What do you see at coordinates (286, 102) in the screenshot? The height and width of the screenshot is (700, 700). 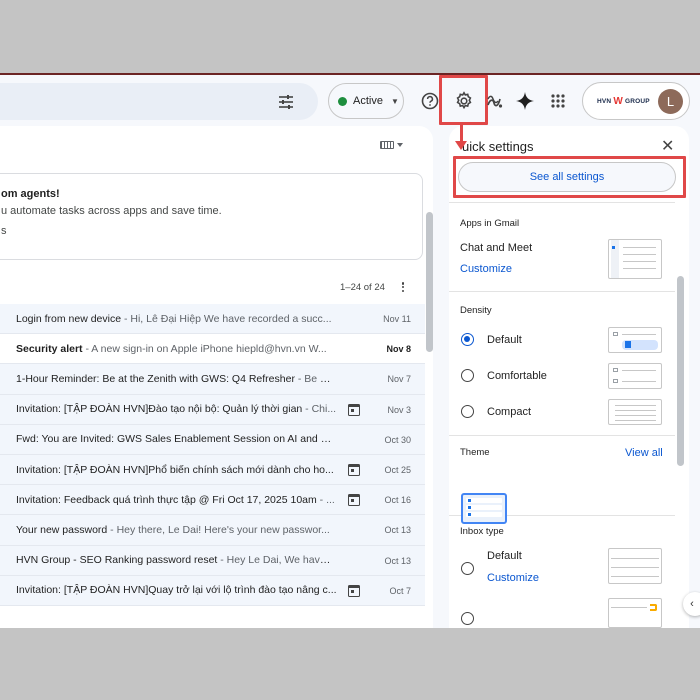 I see `search-options-icon` at bounding box center [286, 102].